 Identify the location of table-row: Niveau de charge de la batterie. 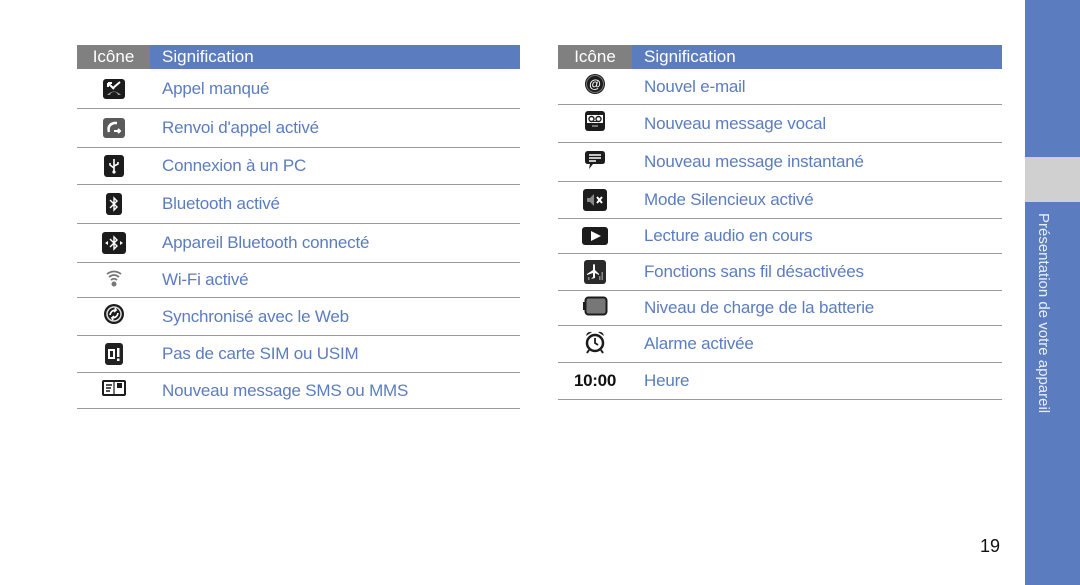
(780, 308).